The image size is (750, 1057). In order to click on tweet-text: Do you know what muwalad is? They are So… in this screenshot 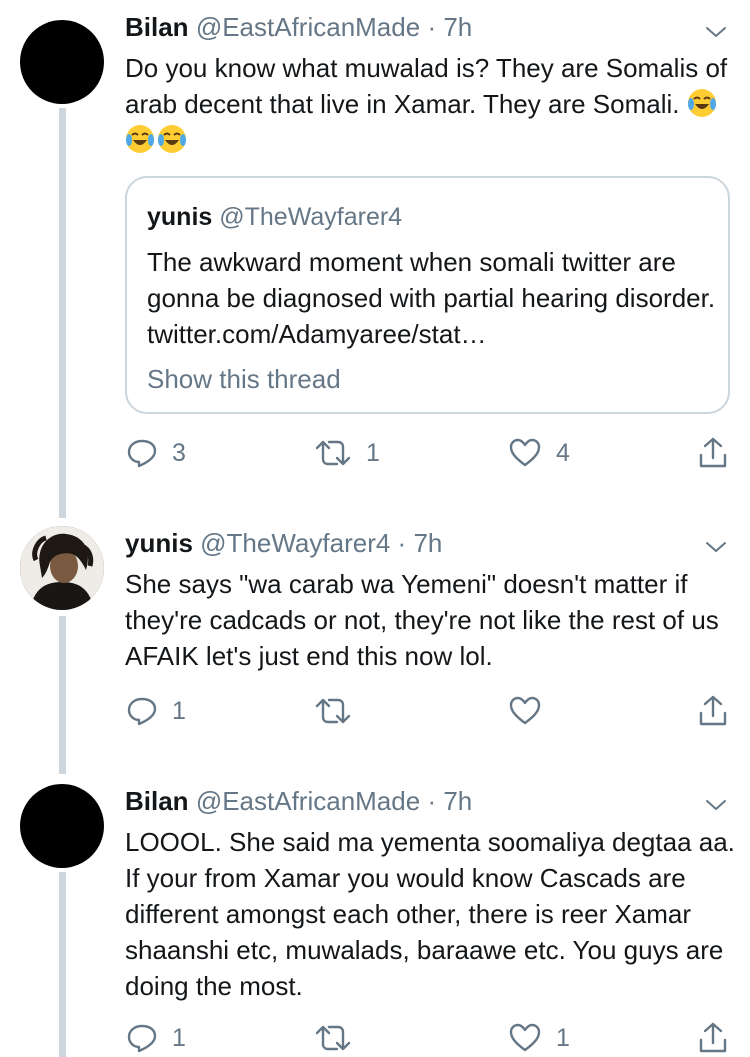, I will do `click(430, 104)`.